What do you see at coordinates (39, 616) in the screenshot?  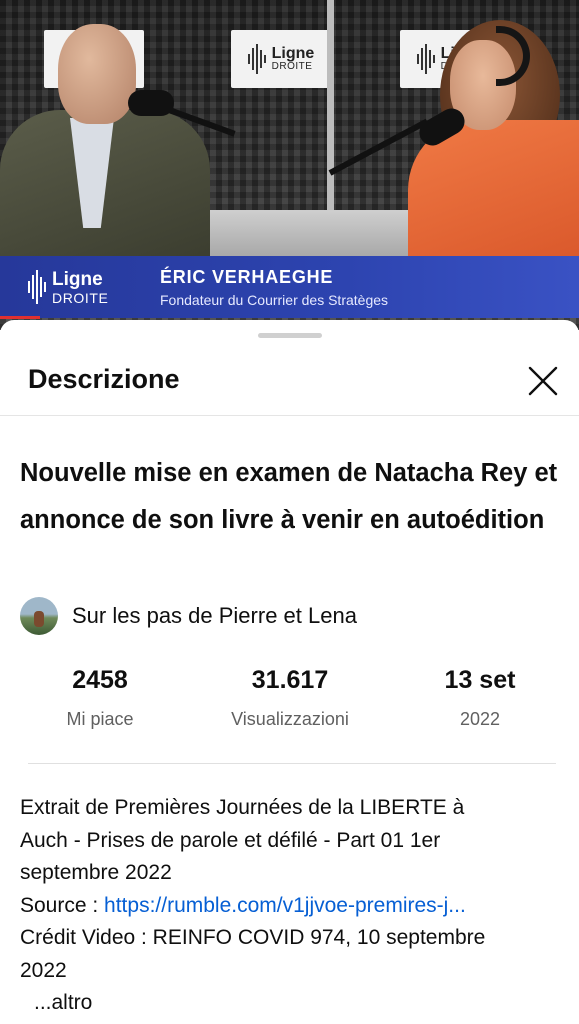 I see `channel-avatar` at bounding box center [39, 616].